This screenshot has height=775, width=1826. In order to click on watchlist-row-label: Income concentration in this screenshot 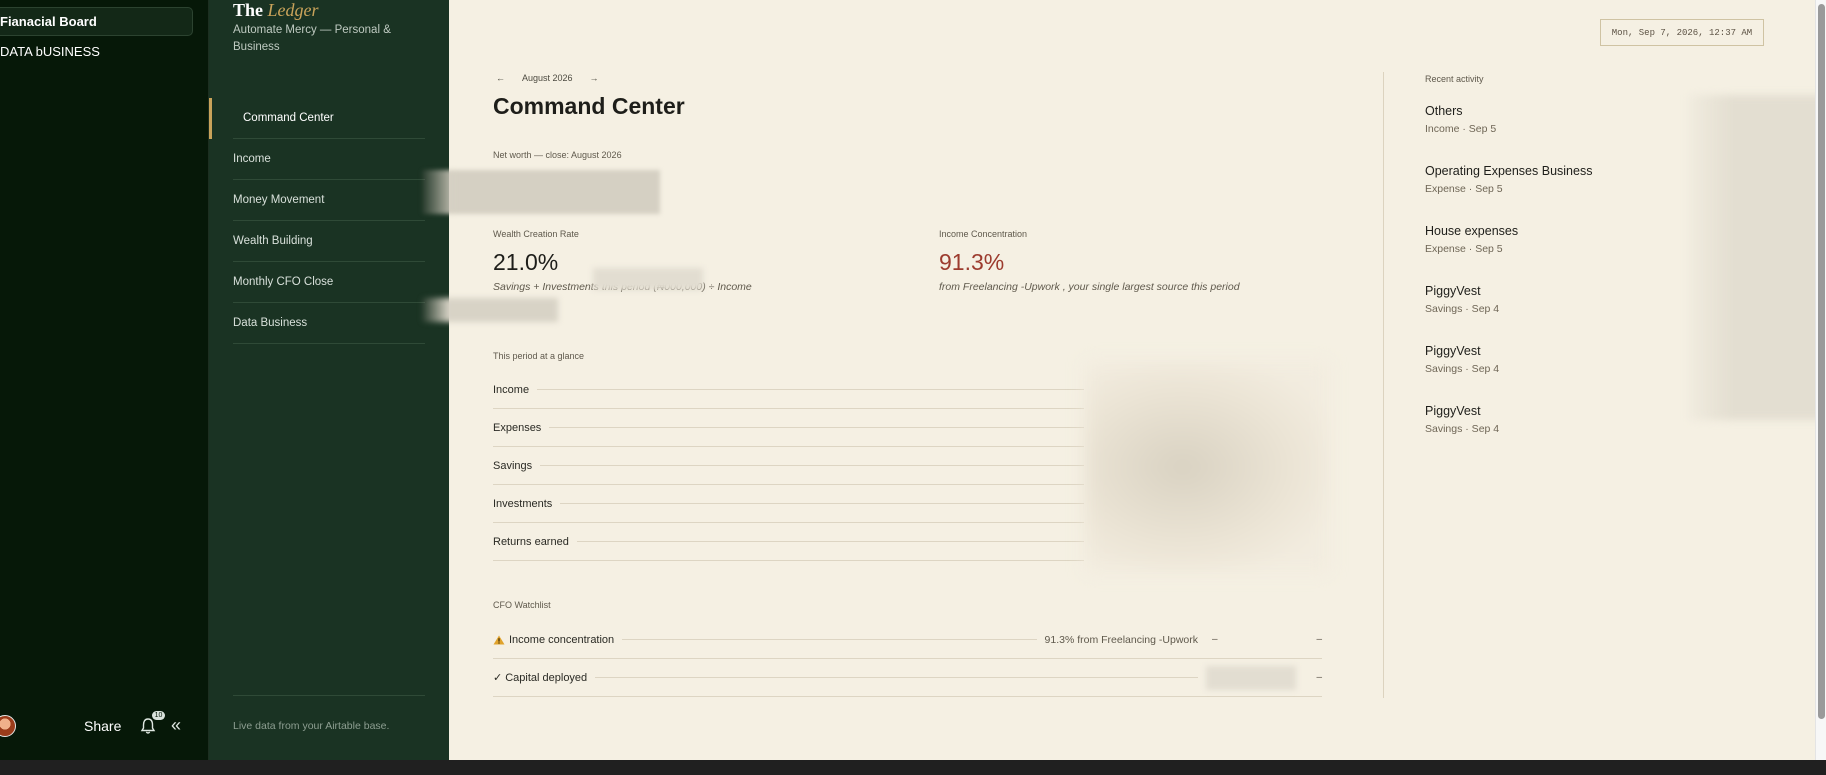, I will do `click(562, 639)`.